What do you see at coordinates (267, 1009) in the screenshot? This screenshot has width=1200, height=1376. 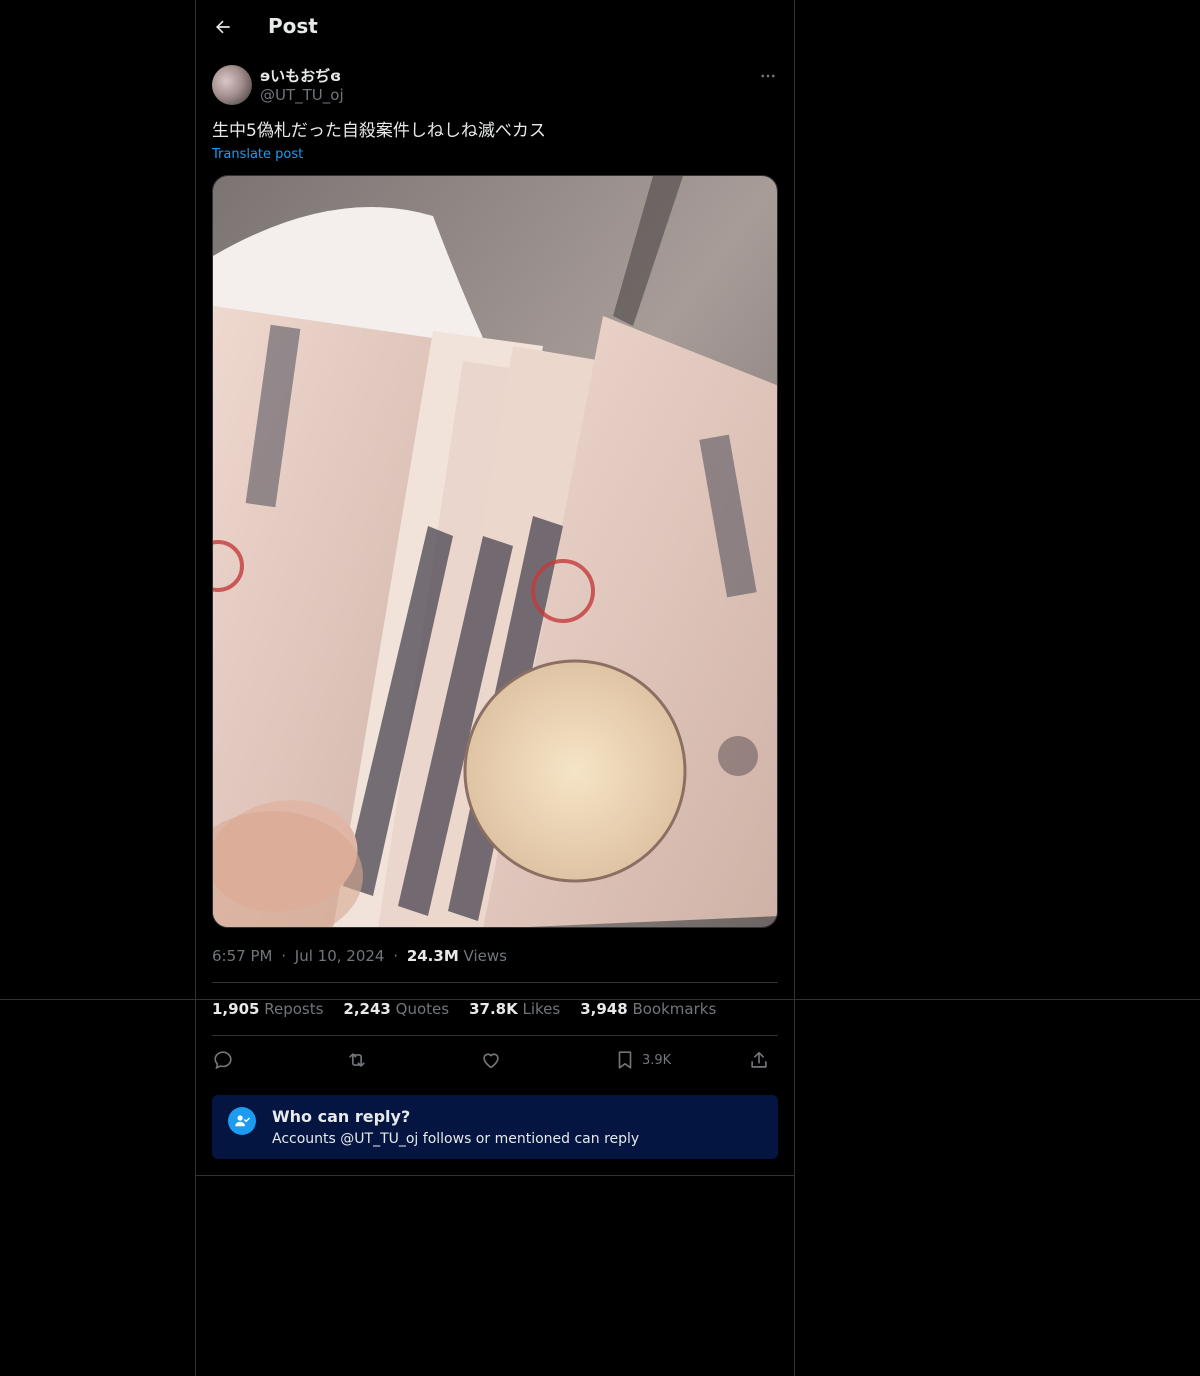 I see `reposts-stat: 1,905 Reposts` at bounding box center [267, 1009].